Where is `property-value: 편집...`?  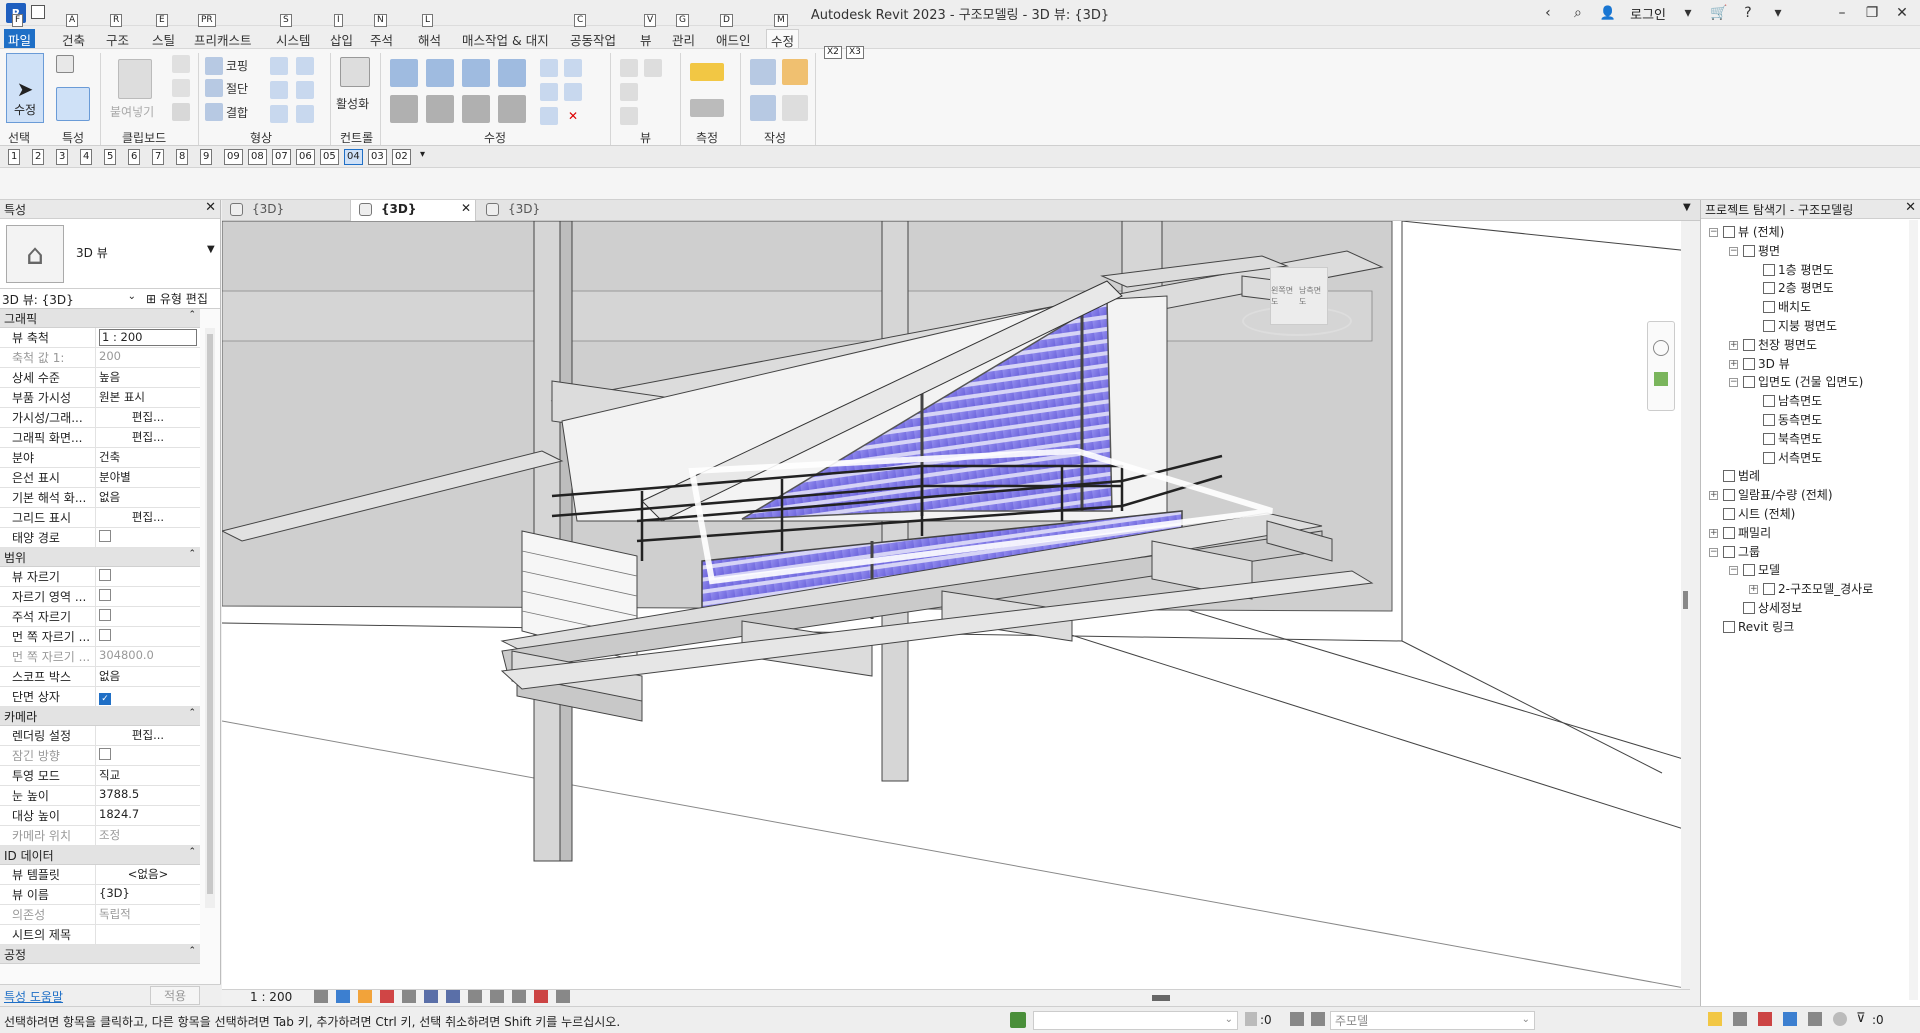 property-value: 편집... is located at coordinates (148, 437).